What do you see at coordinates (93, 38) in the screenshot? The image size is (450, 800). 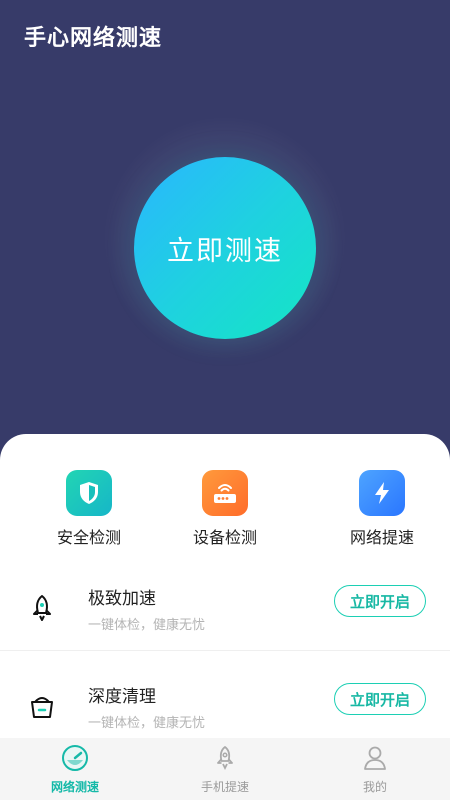 I see `app-title: 手心网络测速` at bounding box center [93, 38].